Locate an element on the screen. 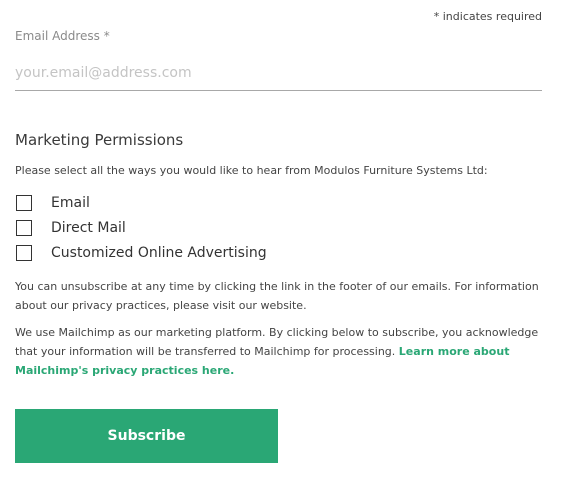 The image size is (567, 492). checkbox-row-online-advertising: Customized Online Advertising is located at coordinates (141, 253).